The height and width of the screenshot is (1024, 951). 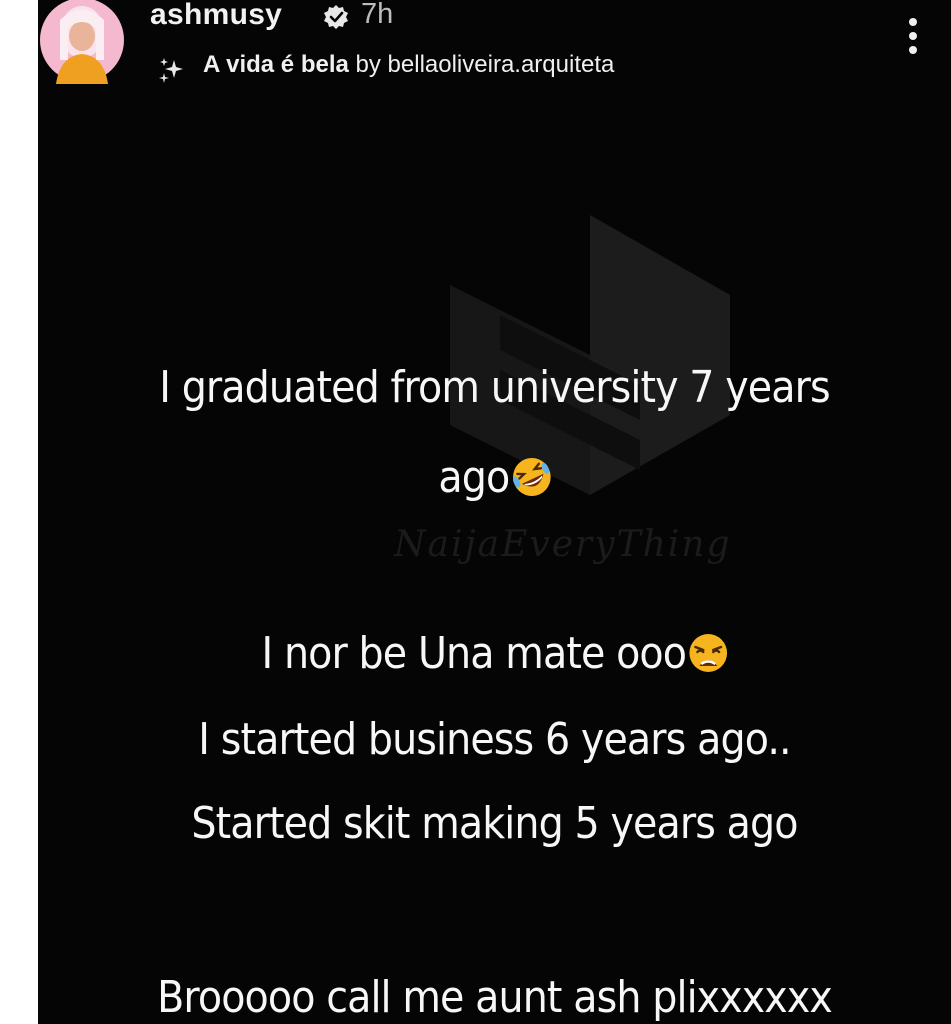 I want to click on more-options-icon, so click(x=913, y=38).